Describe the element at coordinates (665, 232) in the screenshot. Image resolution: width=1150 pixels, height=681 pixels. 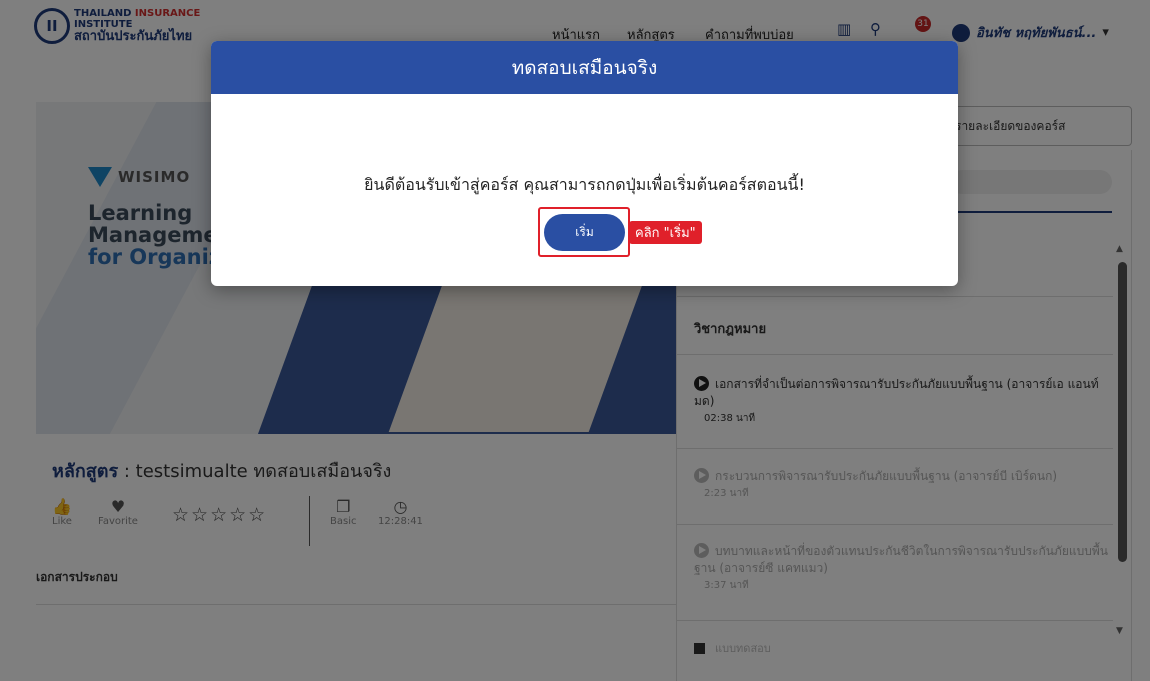
I see `click-hint-label: คลิก "เริ่ม"` at that location.